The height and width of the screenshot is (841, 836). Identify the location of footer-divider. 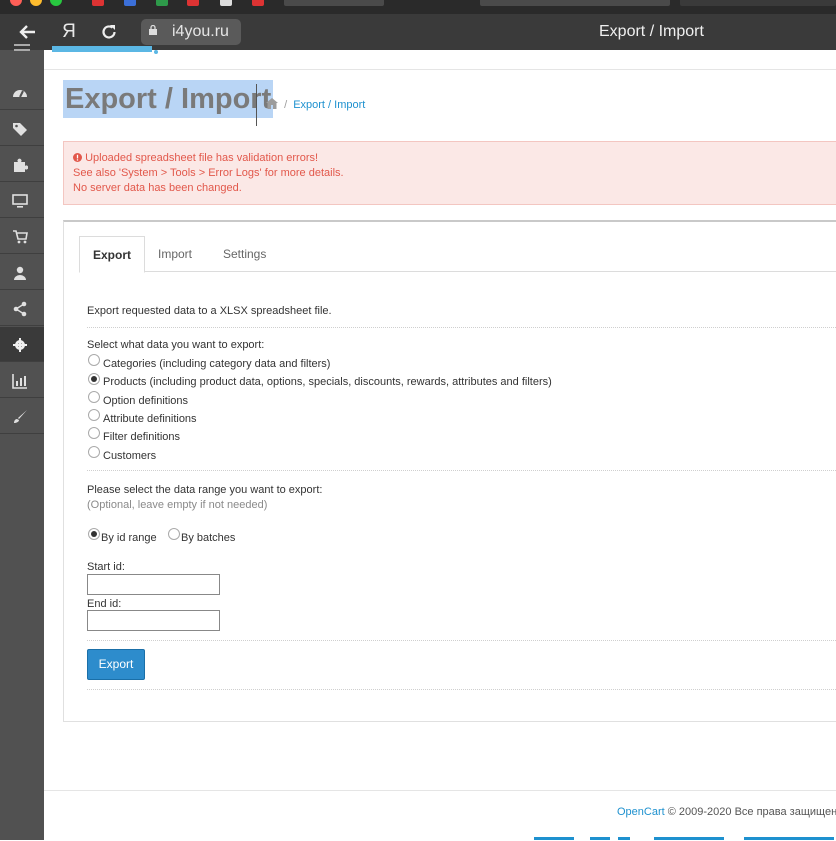
(440, 790).